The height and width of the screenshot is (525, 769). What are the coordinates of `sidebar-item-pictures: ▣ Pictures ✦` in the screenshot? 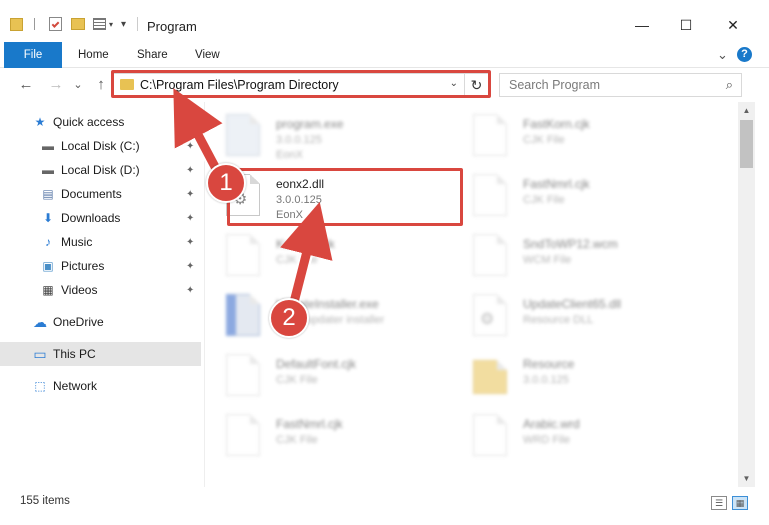 It's located at (100, 266).